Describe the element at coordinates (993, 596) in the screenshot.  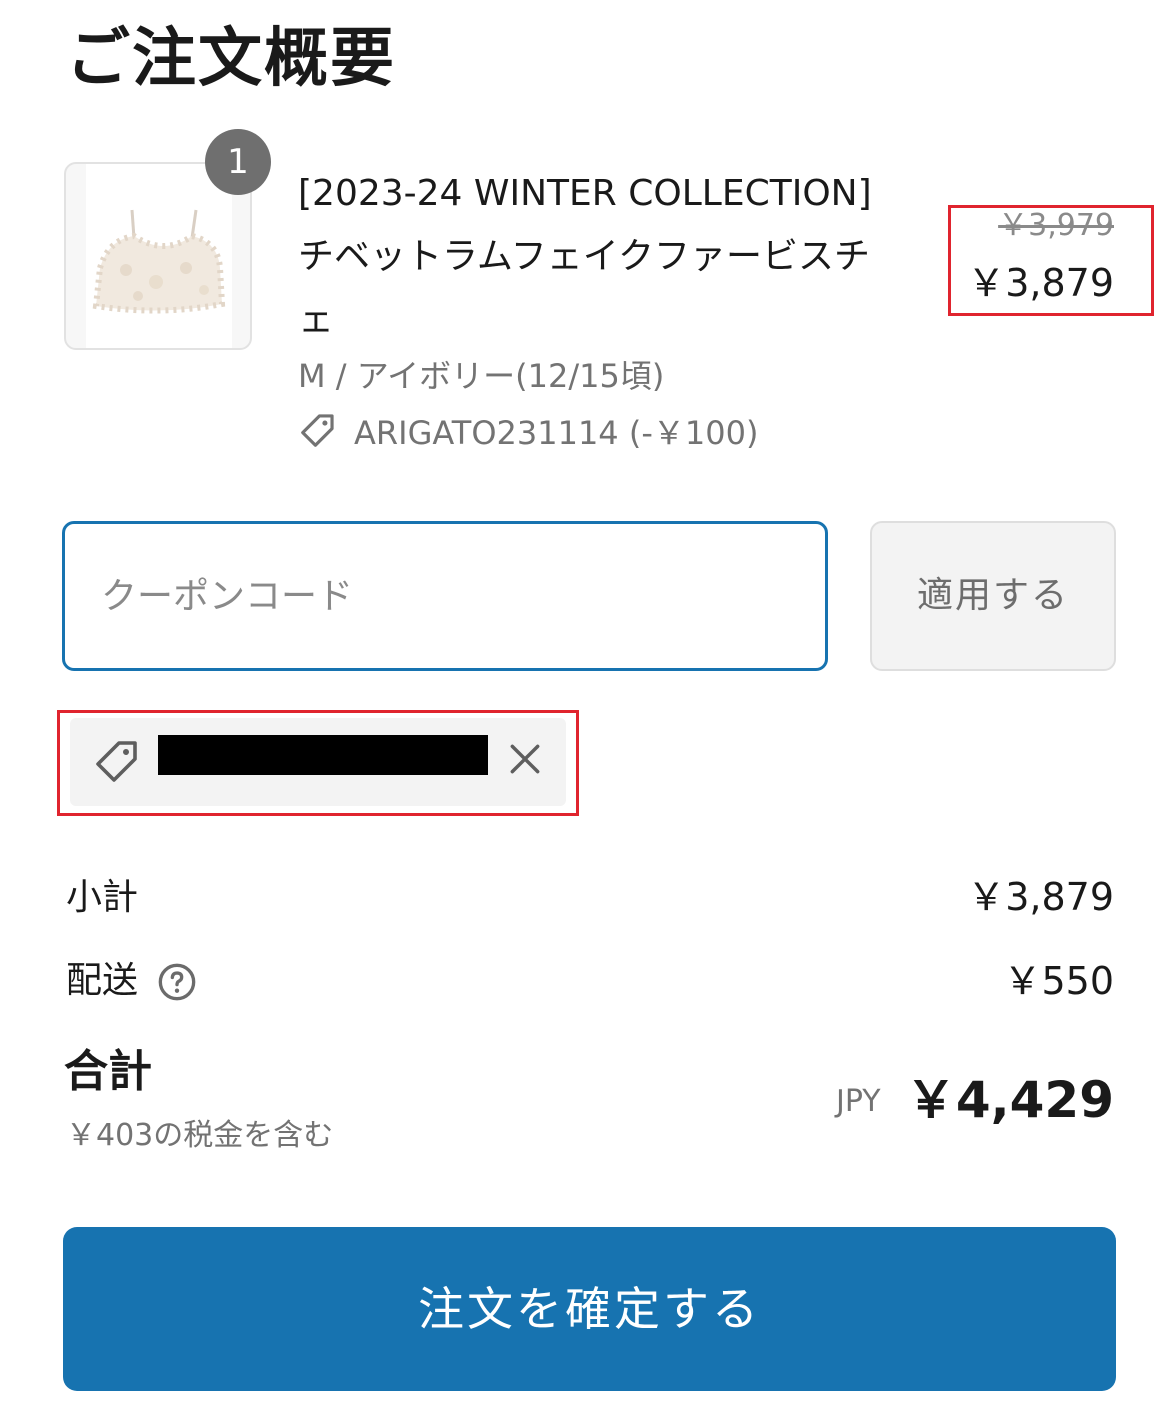
I see `apply-coupon-button: 適用する` at that location.